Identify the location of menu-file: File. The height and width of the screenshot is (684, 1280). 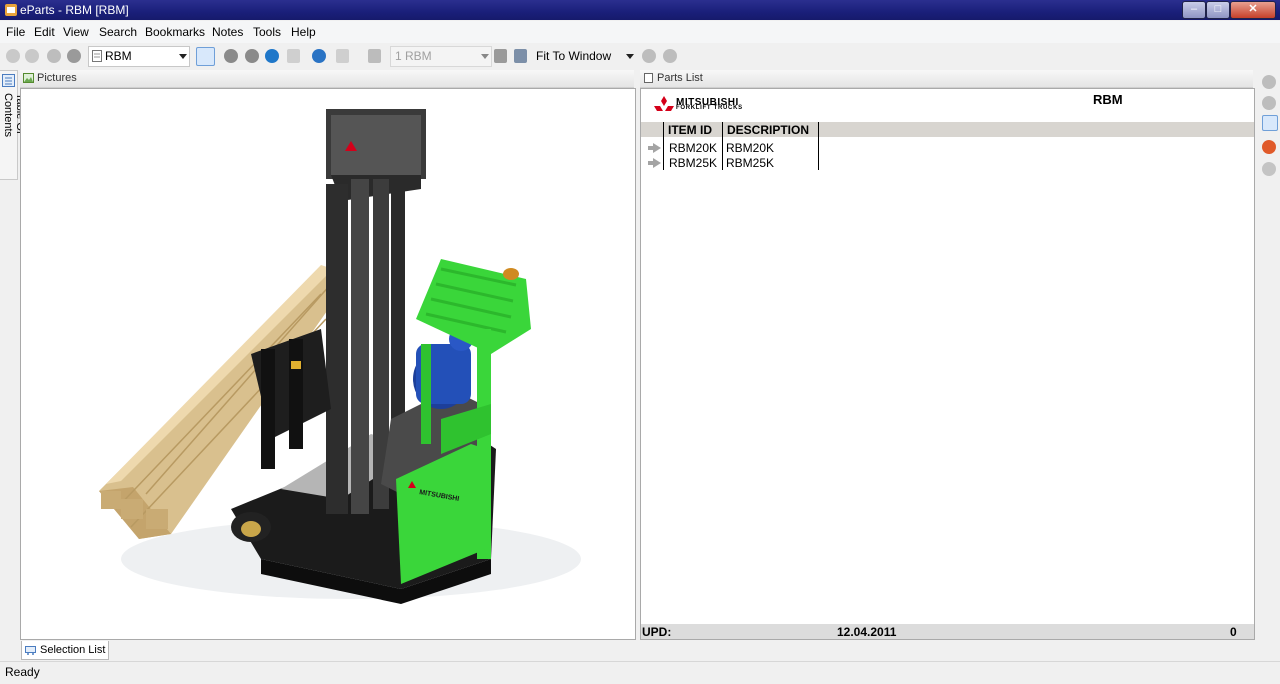
(15, 32).